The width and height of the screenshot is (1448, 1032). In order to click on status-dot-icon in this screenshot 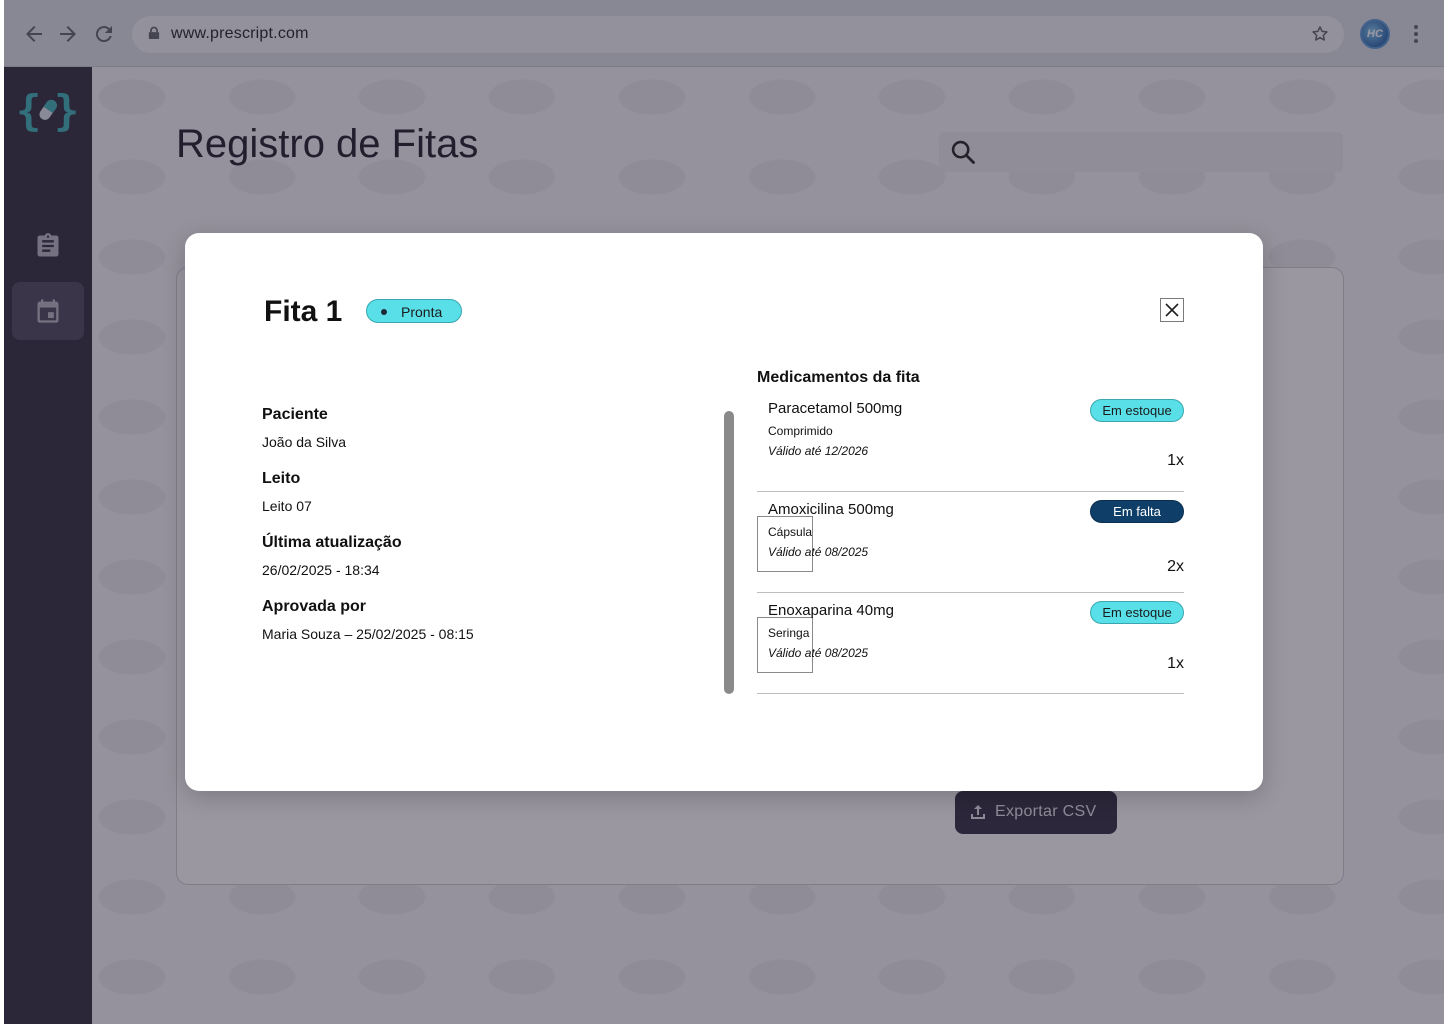, I will do `click(384, 312)`.